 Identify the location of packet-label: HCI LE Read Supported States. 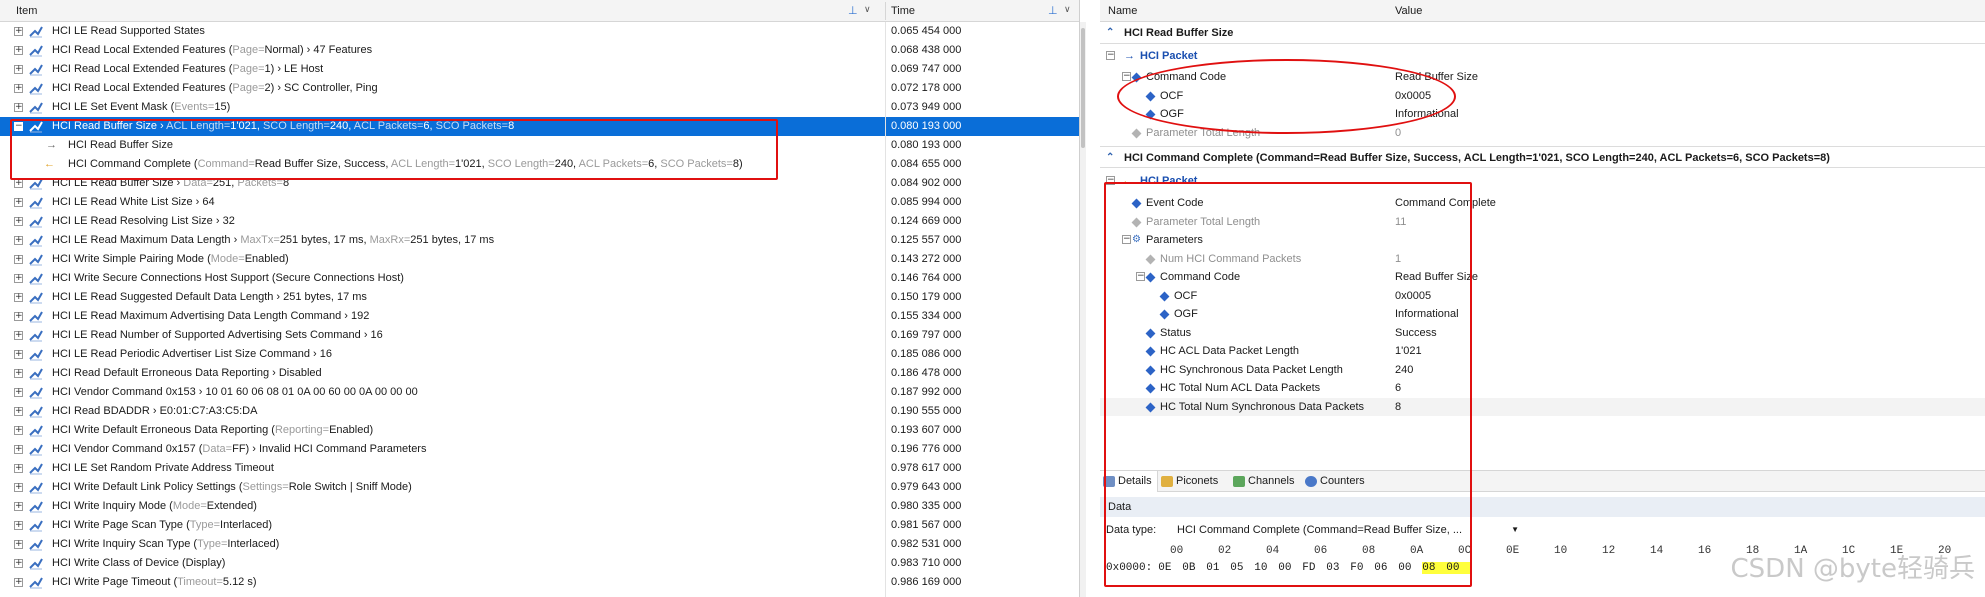
(128, 31).